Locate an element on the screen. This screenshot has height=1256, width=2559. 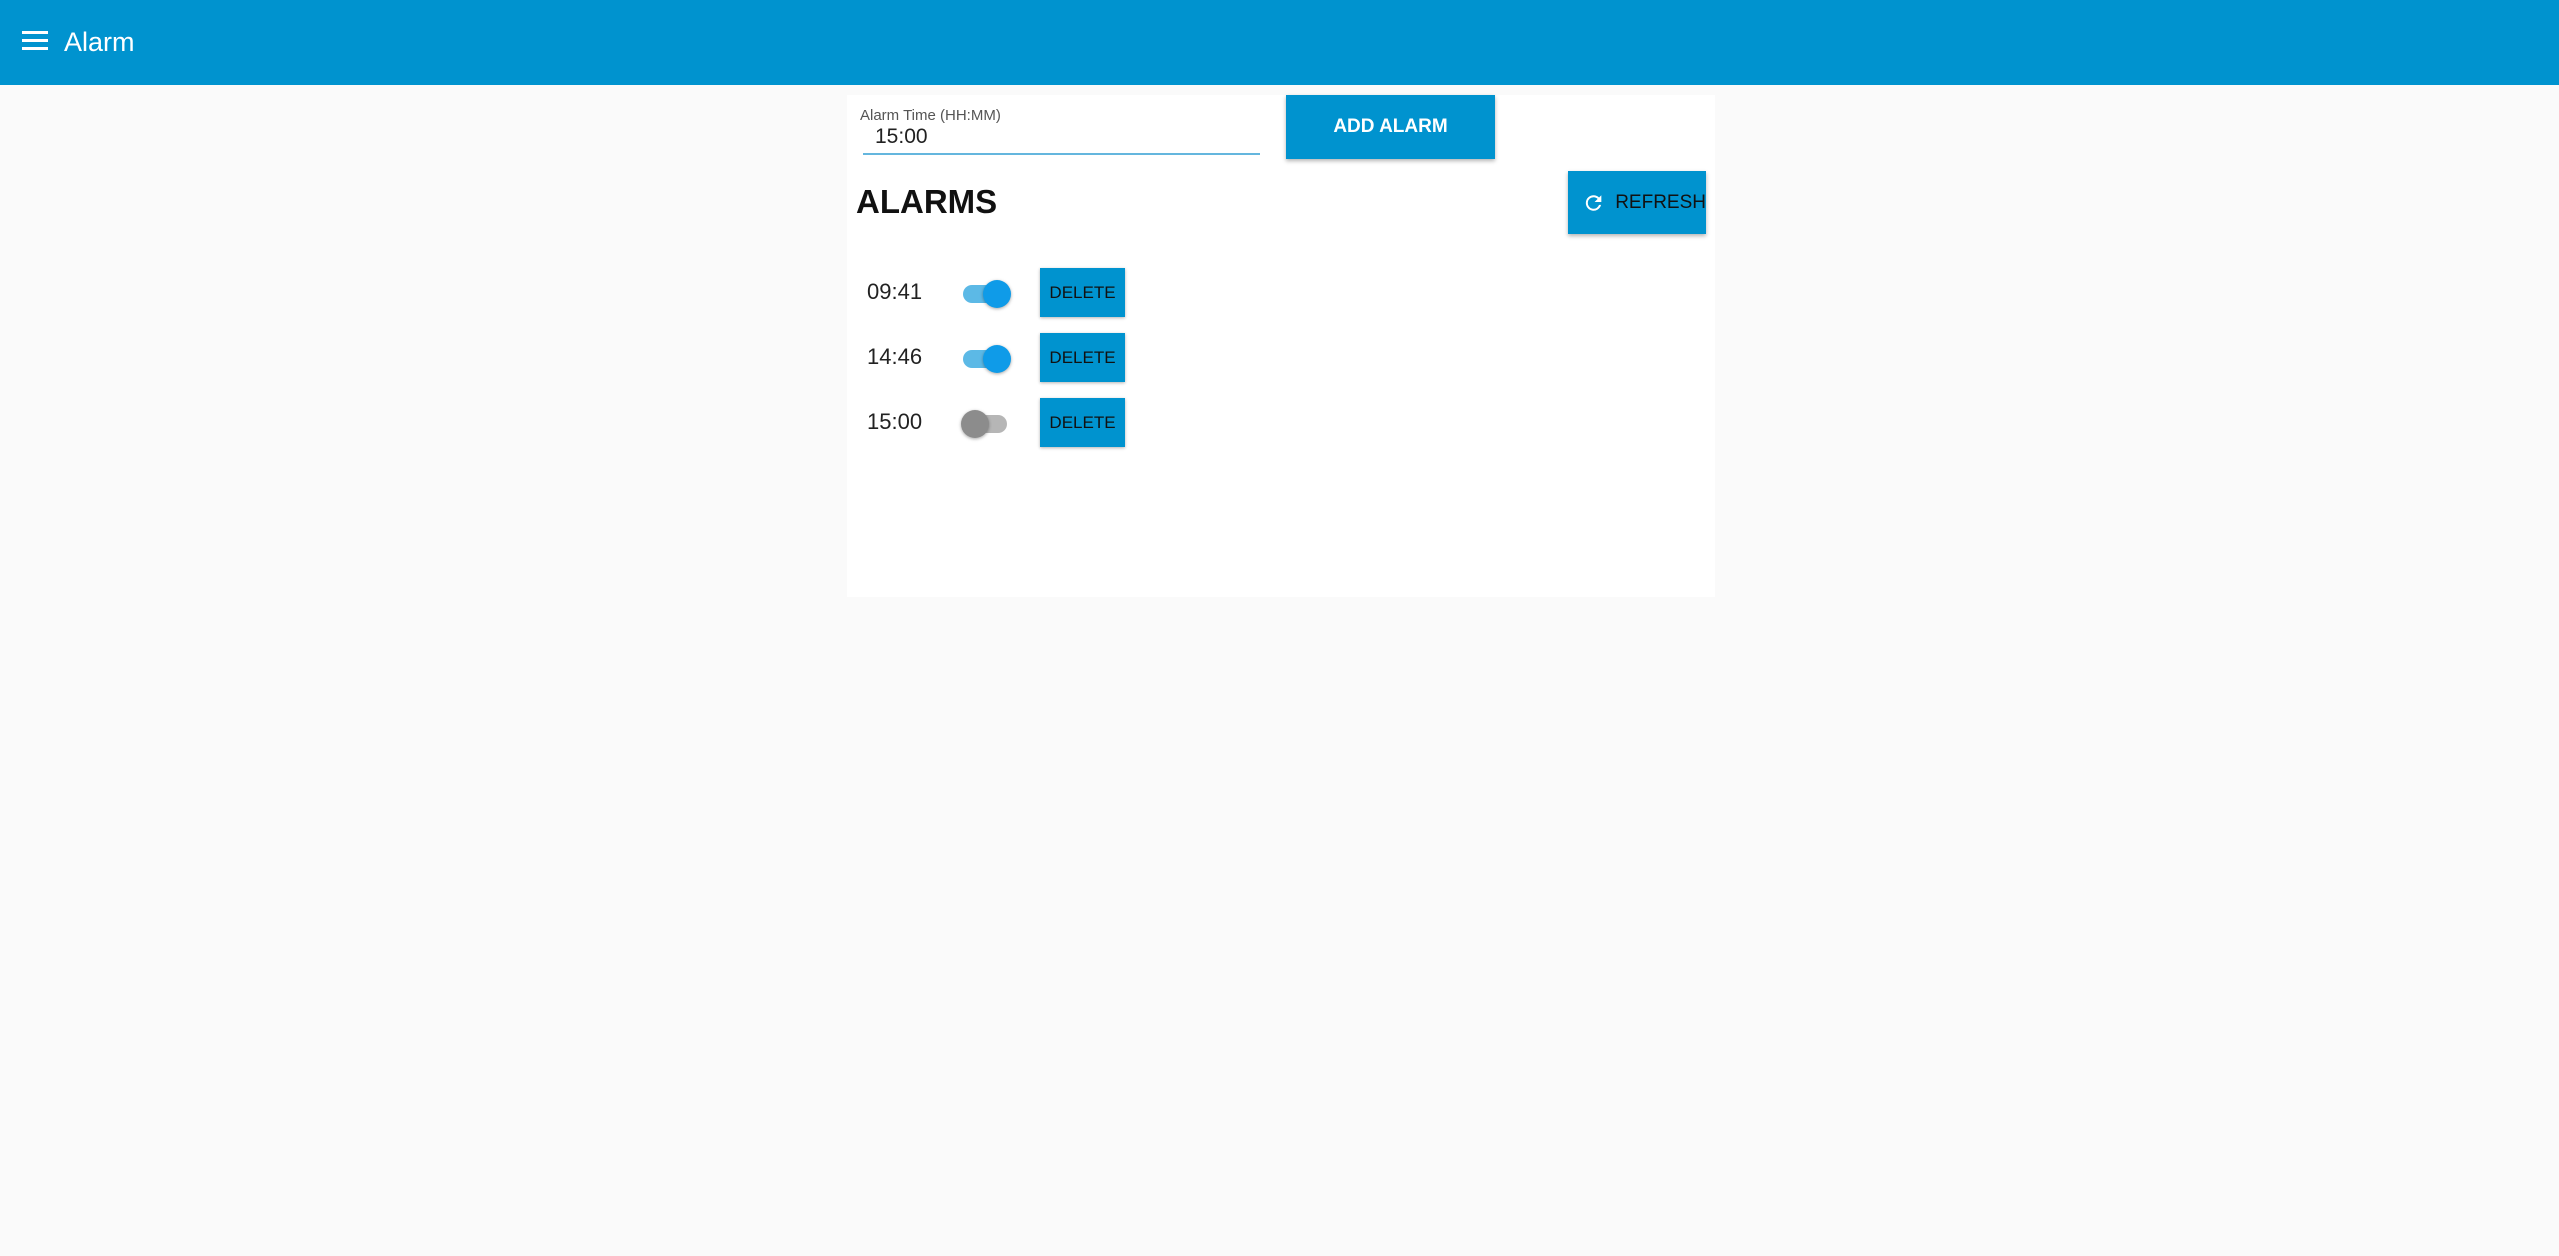
alarm-row: 15:00 DELETE is located at coordinates (1067, 422).